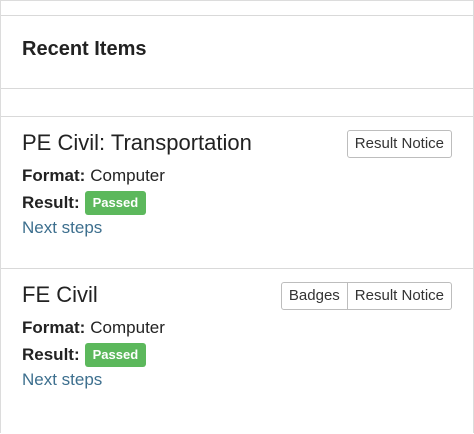 The width and height of the screenshot is (474, 434). Describe the element at coordinates (60, 294) in the screenshot. I see `item-title: FE Civil` at that location.